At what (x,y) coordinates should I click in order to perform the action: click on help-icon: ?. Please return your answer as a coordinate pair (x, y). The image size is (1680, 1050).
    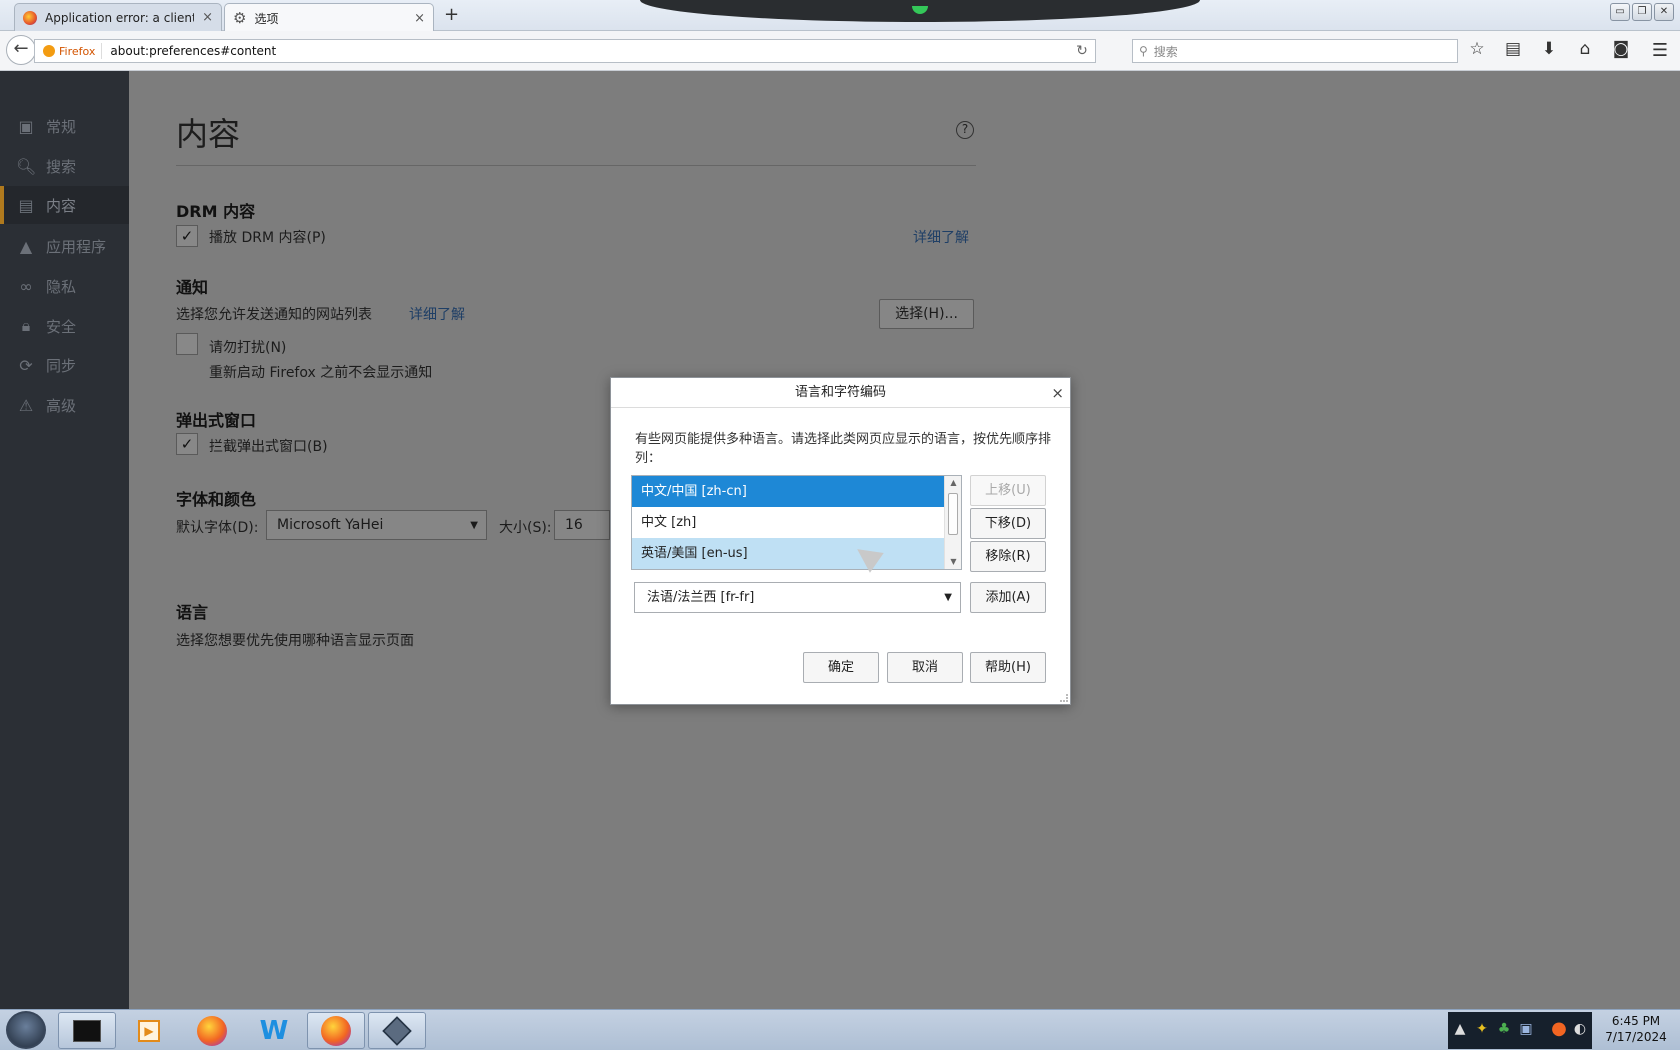
    Looking at the image, I should click on (965, 130).